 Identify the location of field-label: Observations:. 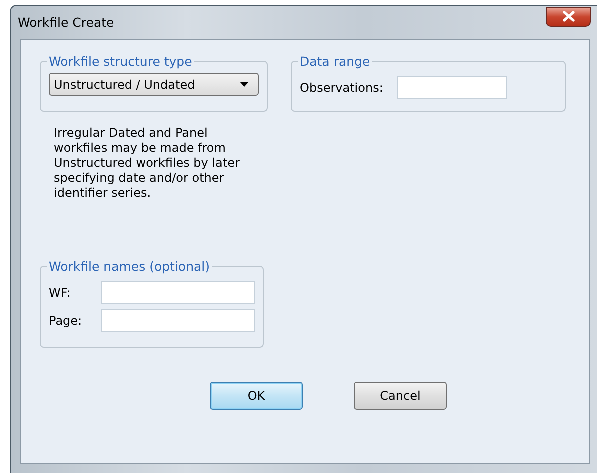
(342, 87).